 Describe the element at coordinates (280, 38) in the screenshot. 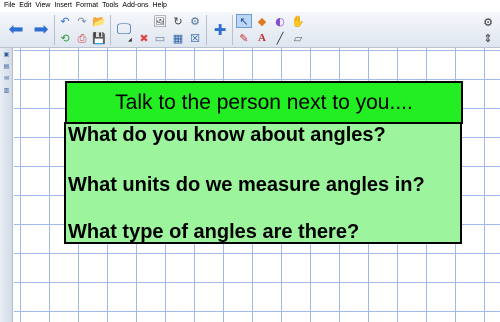

I see `line-icon: ╱` at that location.